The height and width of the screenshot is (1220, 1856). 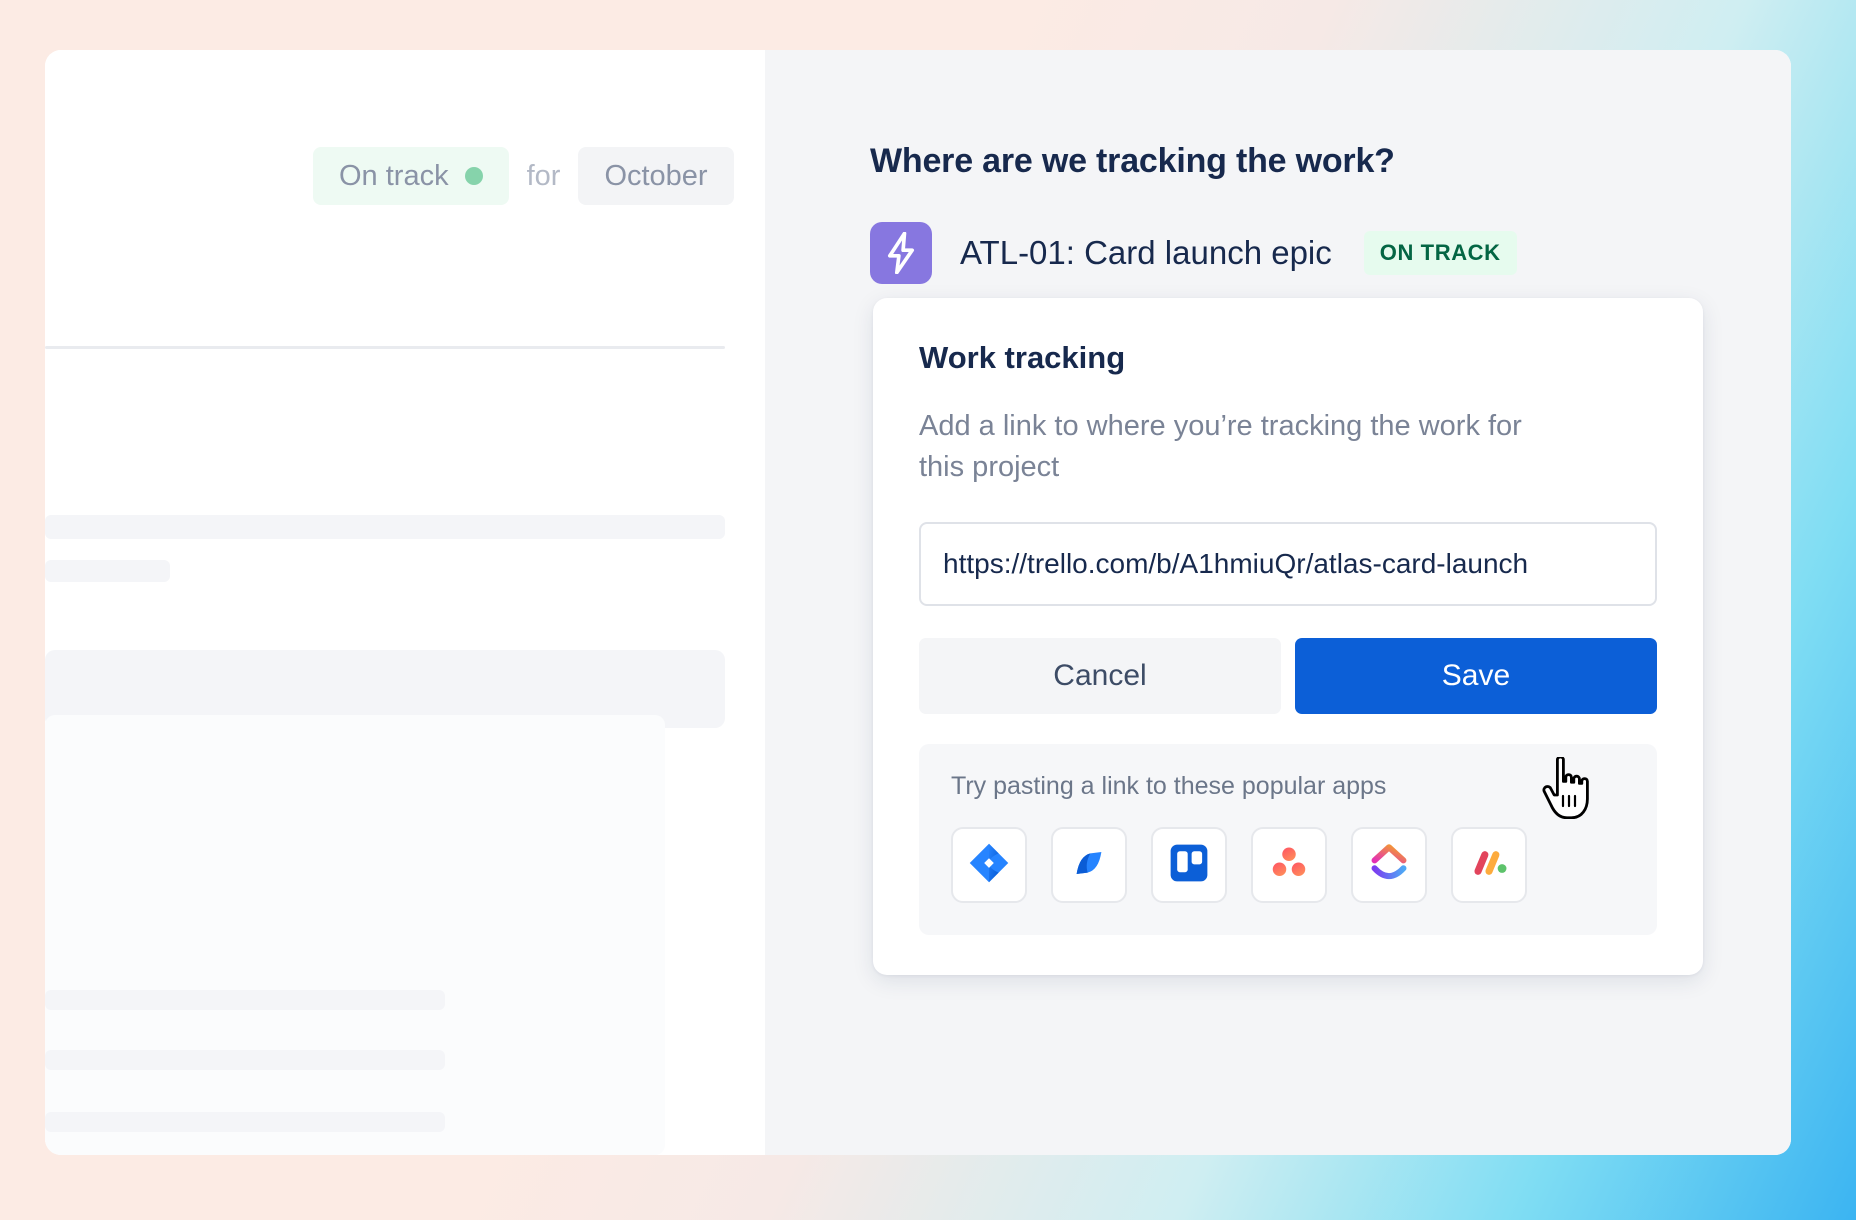 What do you see at coordinates (1169, 786) in the screenshot?
I see `popular-apps-label: Try pasting a link to these popular apps` at bounding box center [1169, 786].